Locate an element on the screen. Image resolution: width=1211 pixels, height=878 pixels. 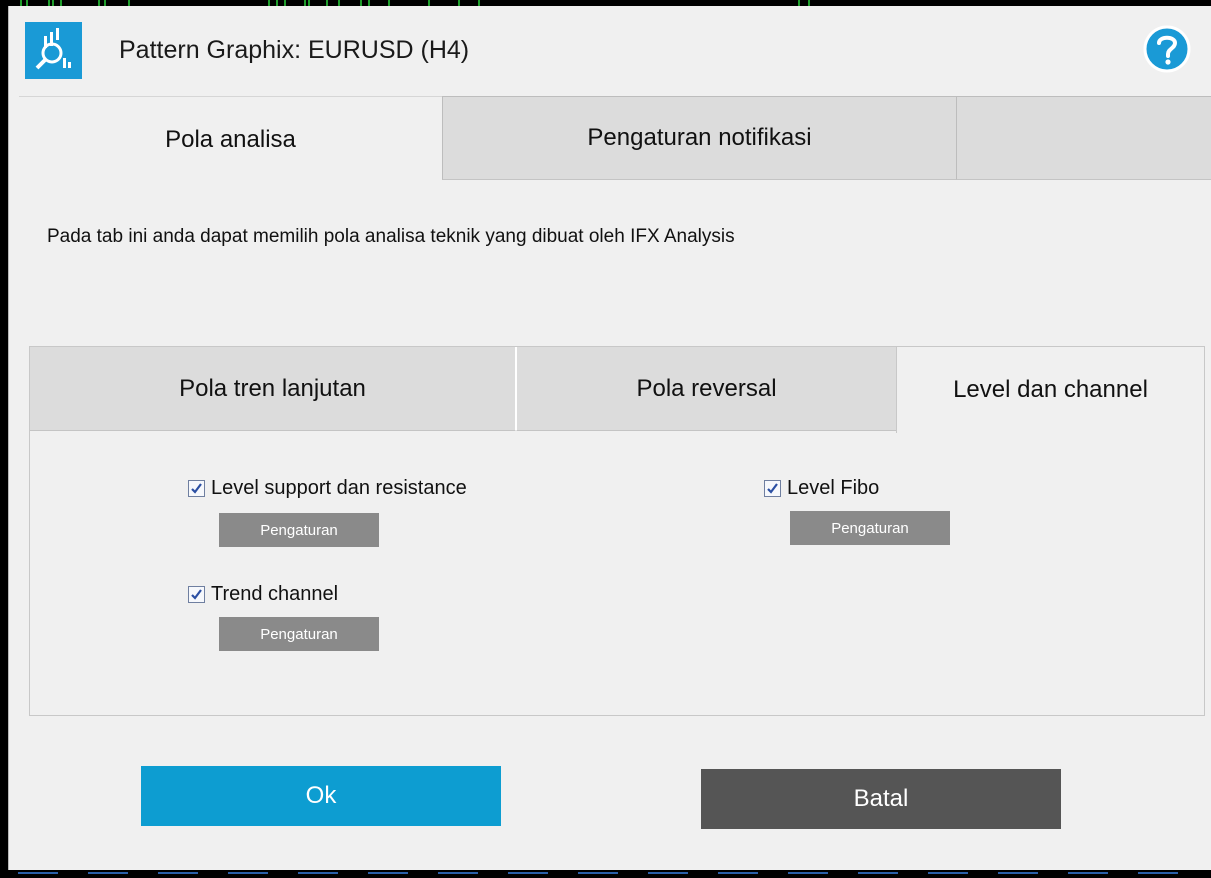
question-mark-icon is located at coordinates (1167, 49).